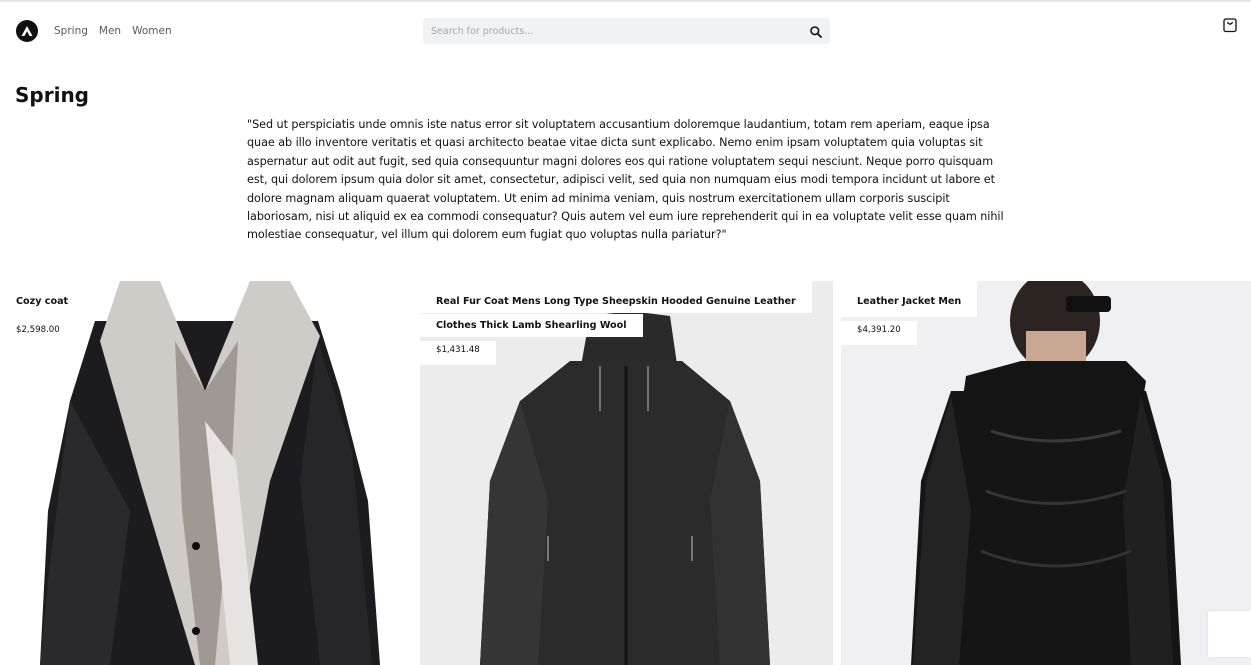 The width and height of the screenshot is (1251, 665). Describe the element at coordinates (52, 95) in the screenshot. I see `page-title: Spring` at that location.